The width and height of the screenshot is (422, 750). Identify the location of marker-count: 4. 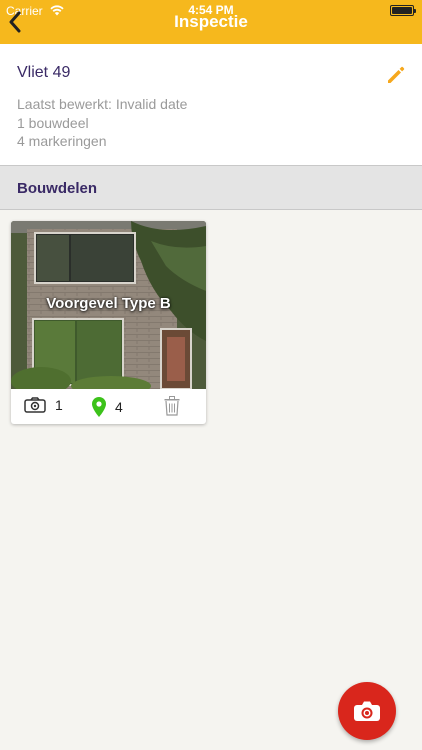
(119, 407).